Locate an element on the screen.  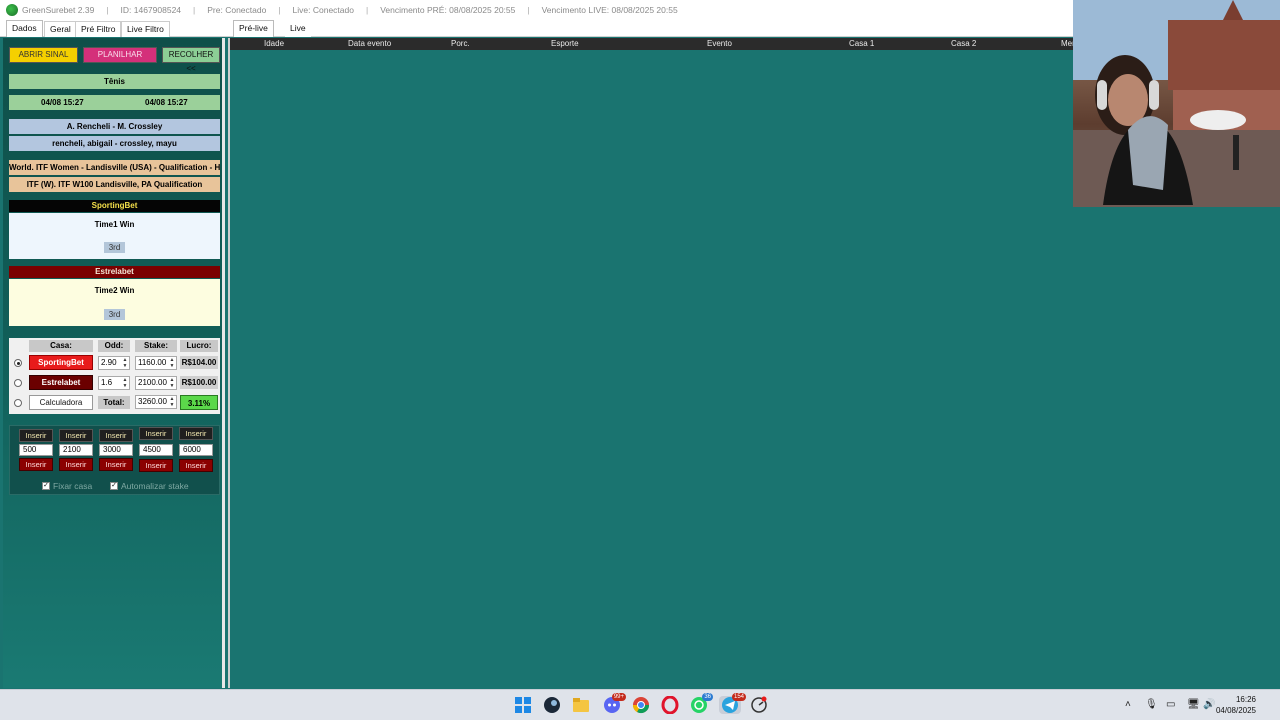
pre-expiry: Vencimento PRÉ: 08/08/2025 20:55 is located at coordinates (448, 10).